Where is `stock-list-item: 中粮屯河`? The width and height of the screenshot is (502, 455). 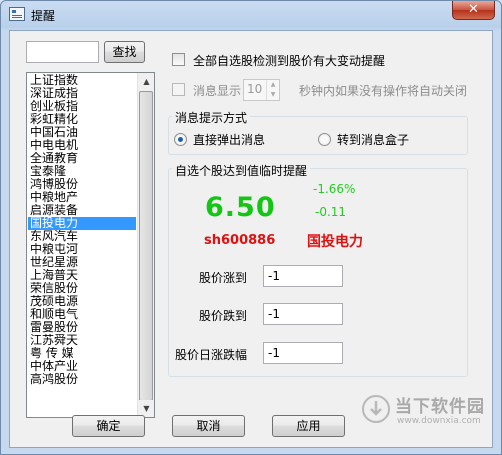
stock-list-item: 中粮屯河 is located at coordinates (82, 249).